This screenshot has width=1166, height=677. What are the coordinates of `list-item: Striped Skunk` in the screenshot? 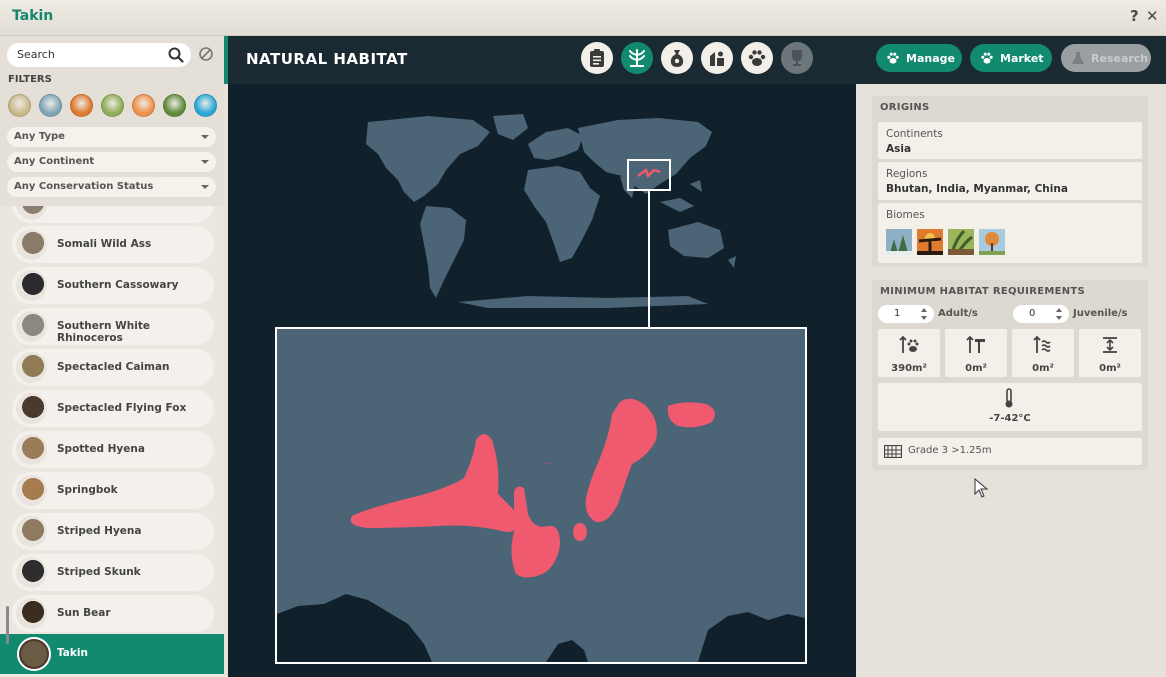 It's located at (113, 572).